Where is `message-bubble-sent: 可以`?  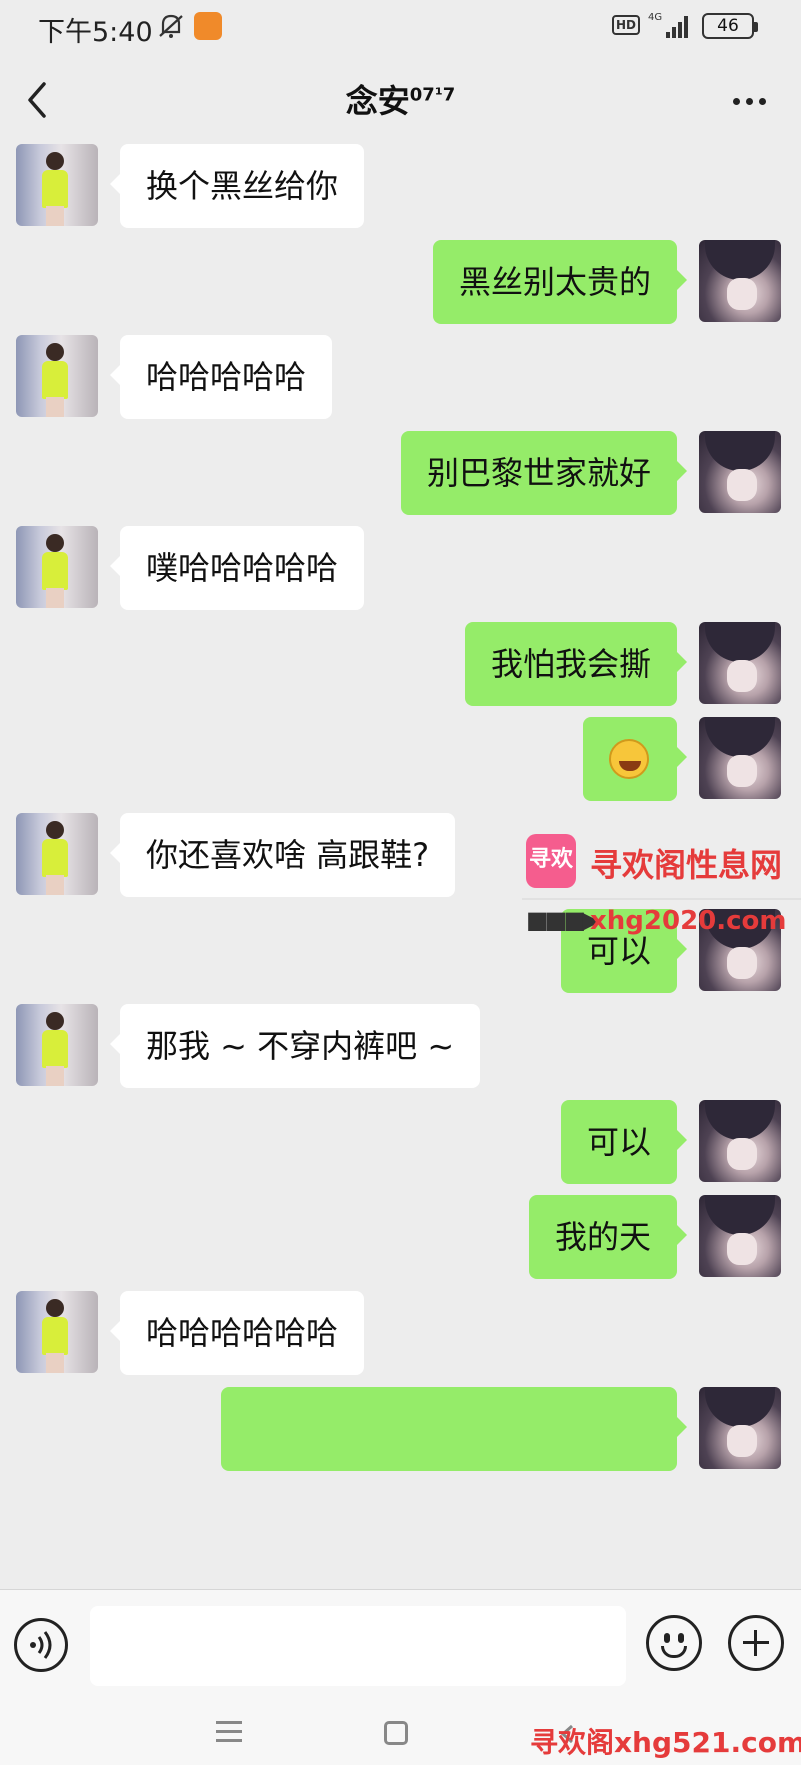
message-bubble-sent: 可以 is located at coordinates (624, 1142).